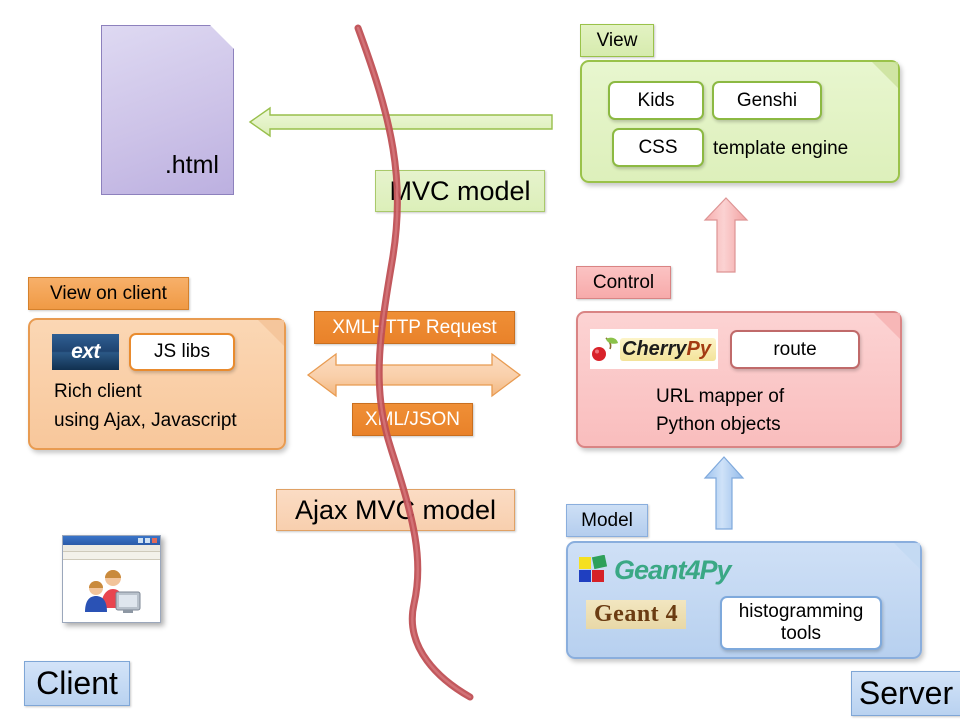 This screenshot has height=720, width=960. What do you see at coordinates (795, 349) in the screenshot?
I see `control-chip-route: route` at bounding box center [795, 349].